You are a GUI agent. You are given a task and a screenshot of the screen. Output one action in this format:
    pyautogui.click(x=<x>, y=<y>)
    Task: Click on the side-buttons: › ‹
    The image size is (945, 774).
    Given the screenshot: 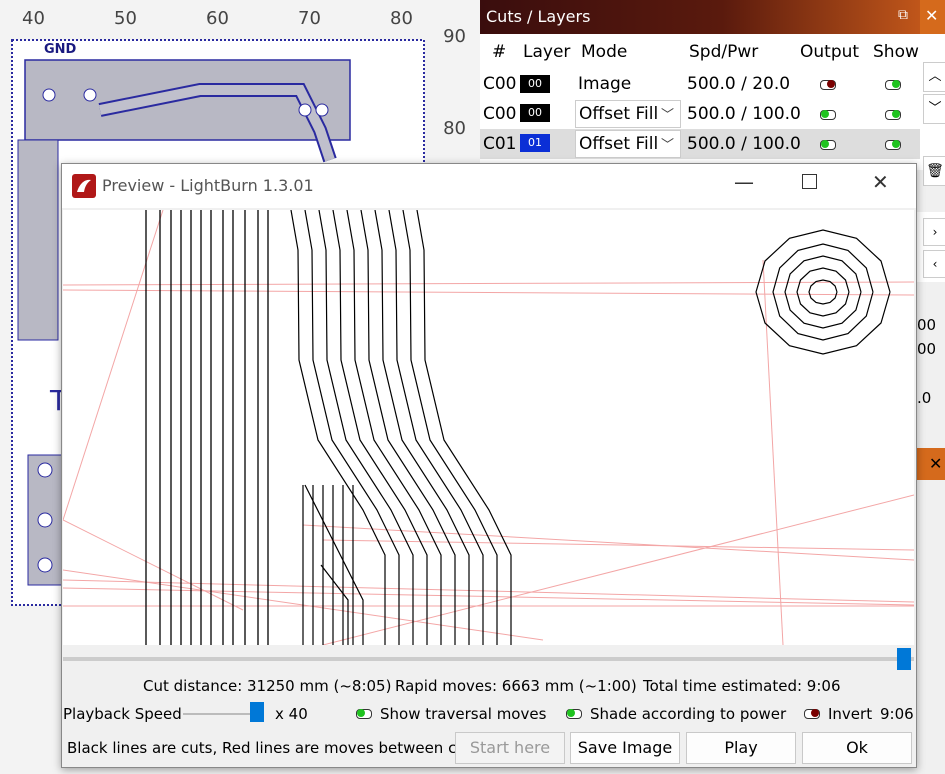 What is the action you would take?
    pyautogui.click(x=930, y=247)
    